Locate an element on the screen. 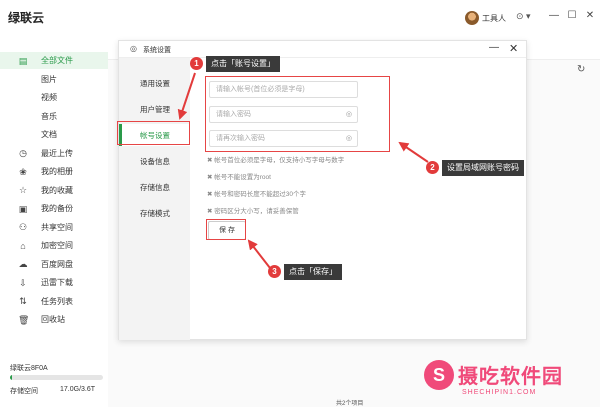  sidebar-item-label: 最近上传 is located at coordinates (57, 153).